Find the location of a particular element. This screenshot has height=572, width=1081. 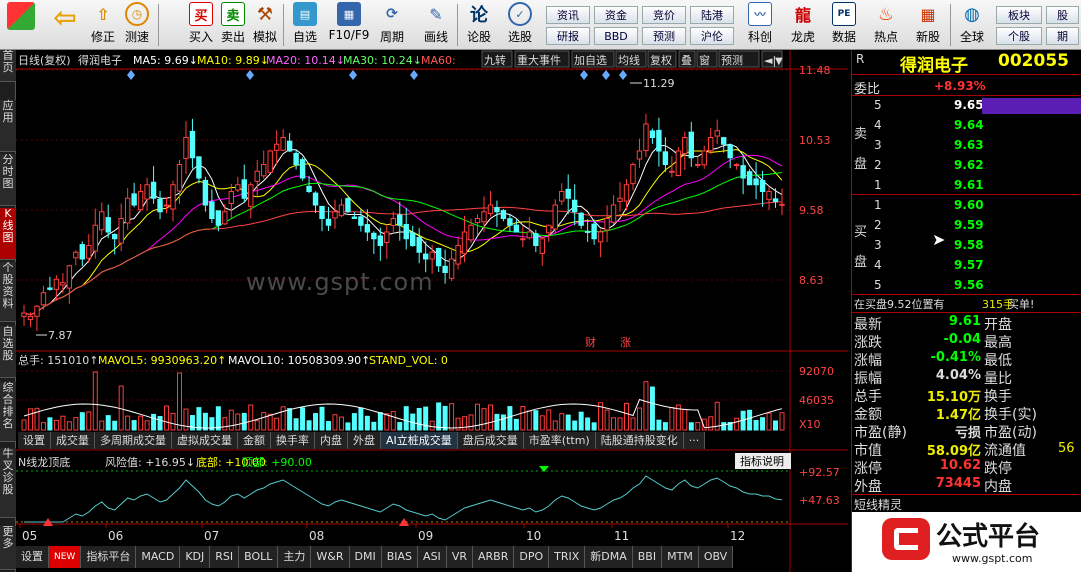

stock-tab-button: 股 is located at coordinates (1062, 15).